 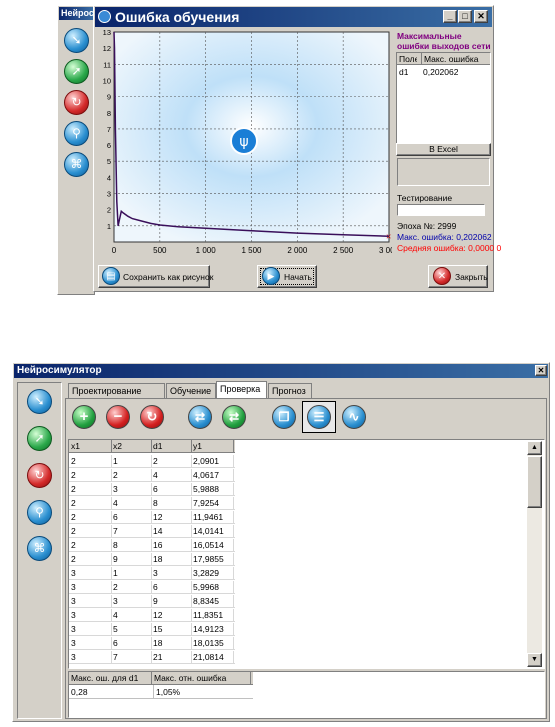 I want to click on y-tick-label: 10, so click(x=107, y=80).